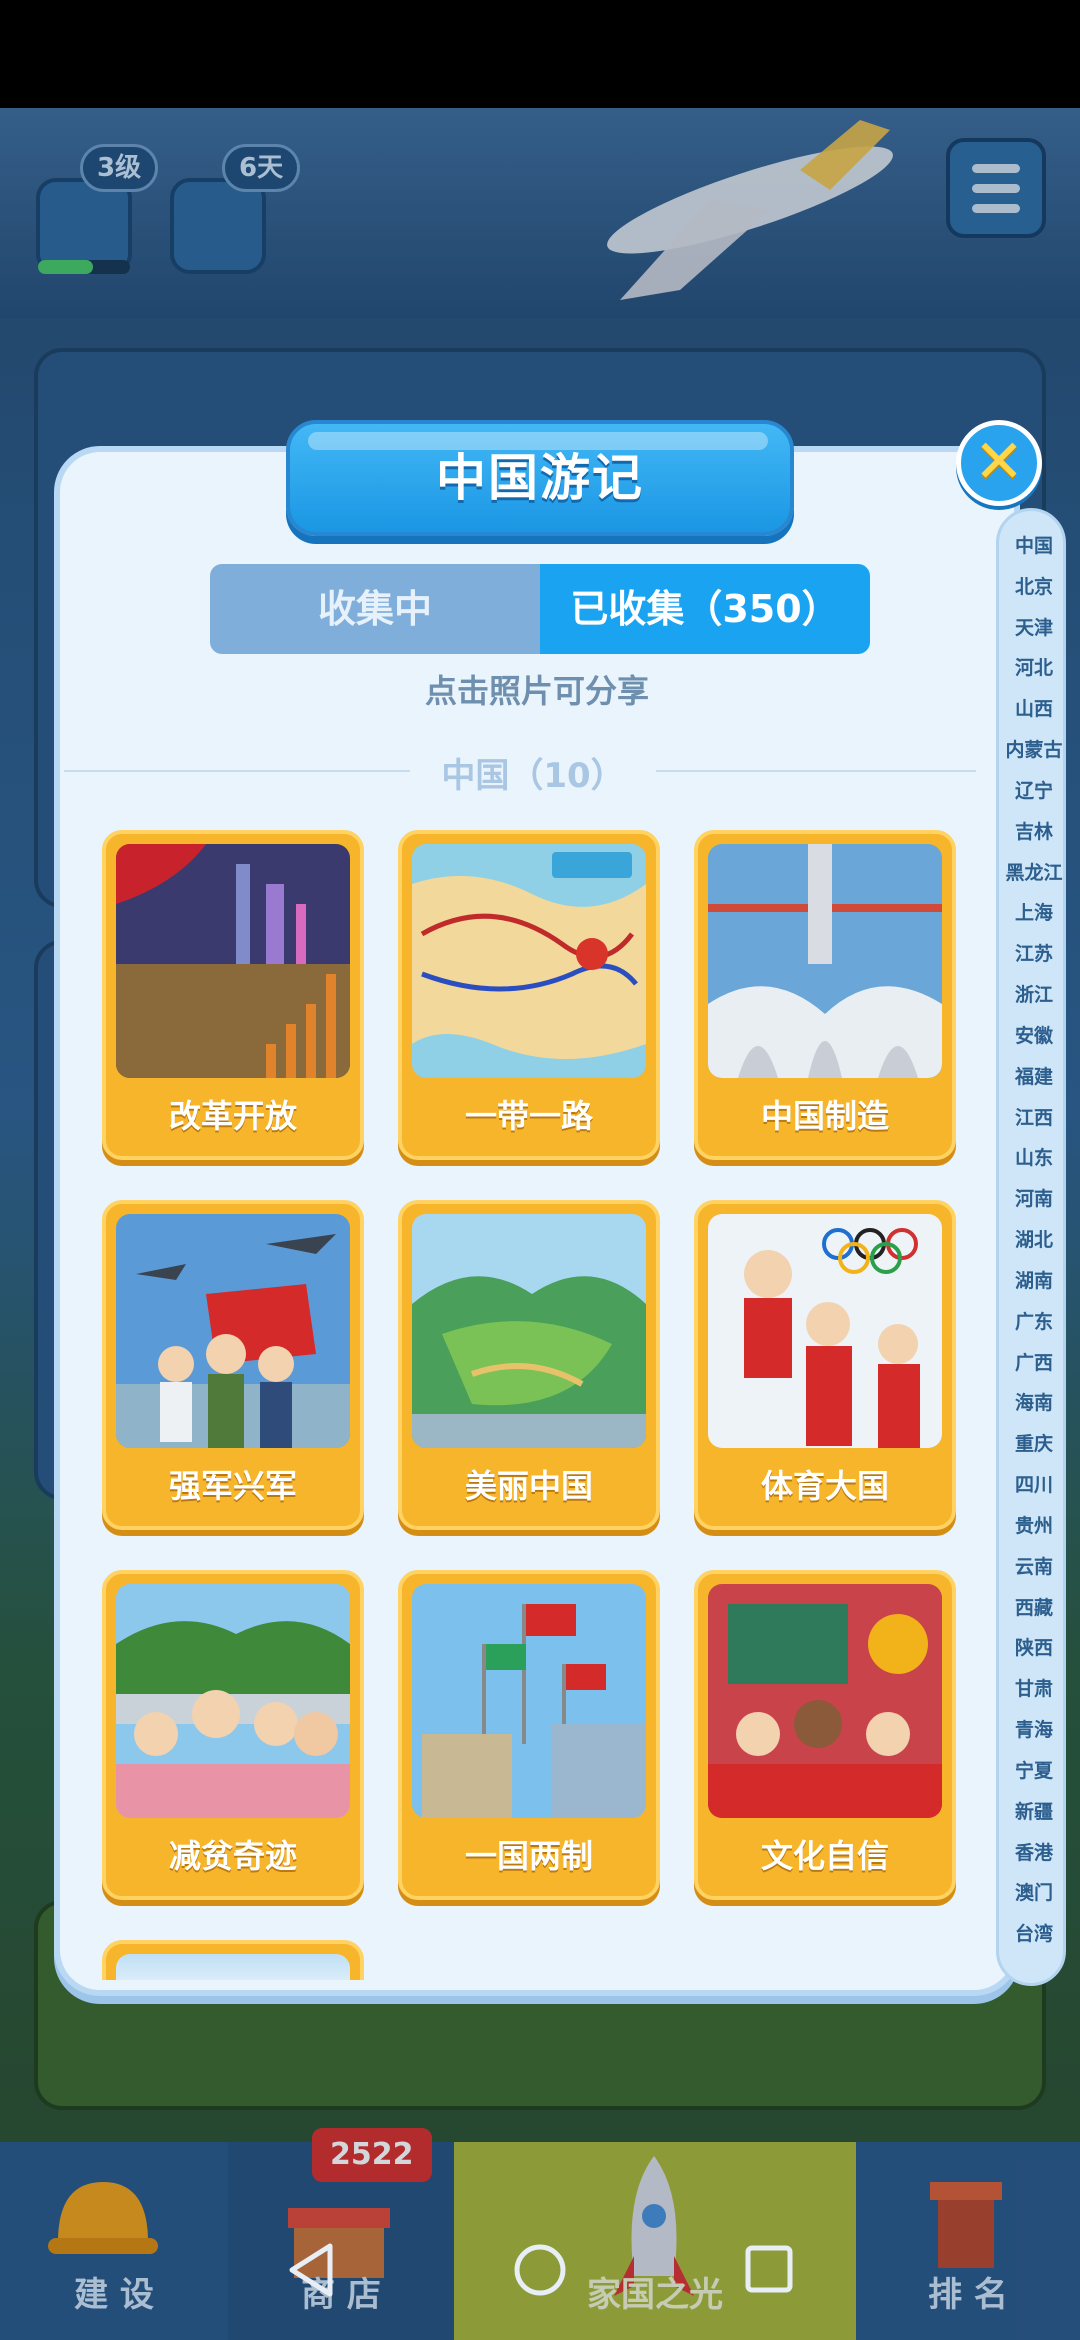 The image size is (1080, 2340). What do you see at coordinates (825, 1331) in the screenshot?
I see `photo-sports-power` at bounding box center [825, 1331].